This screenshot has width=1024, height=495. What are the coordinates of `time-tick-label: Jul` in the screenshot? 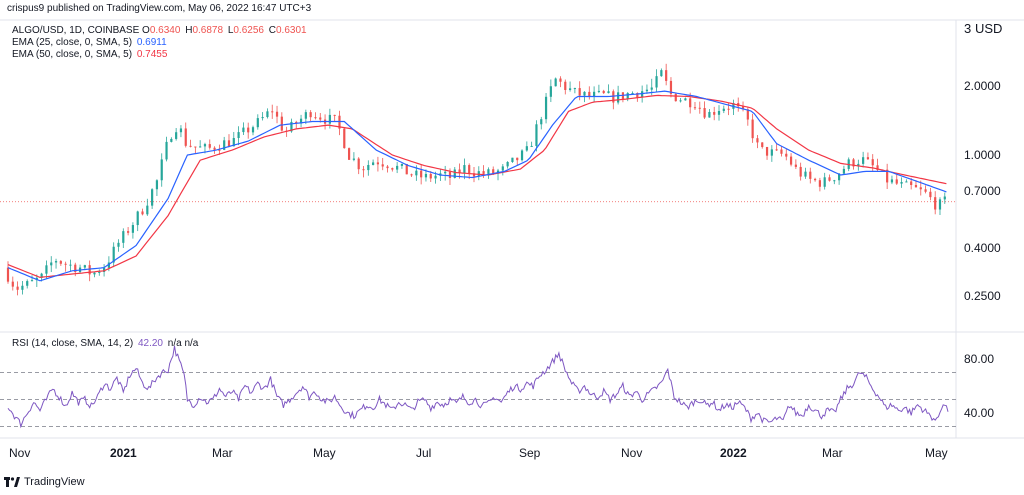 It's located at (423, 453).